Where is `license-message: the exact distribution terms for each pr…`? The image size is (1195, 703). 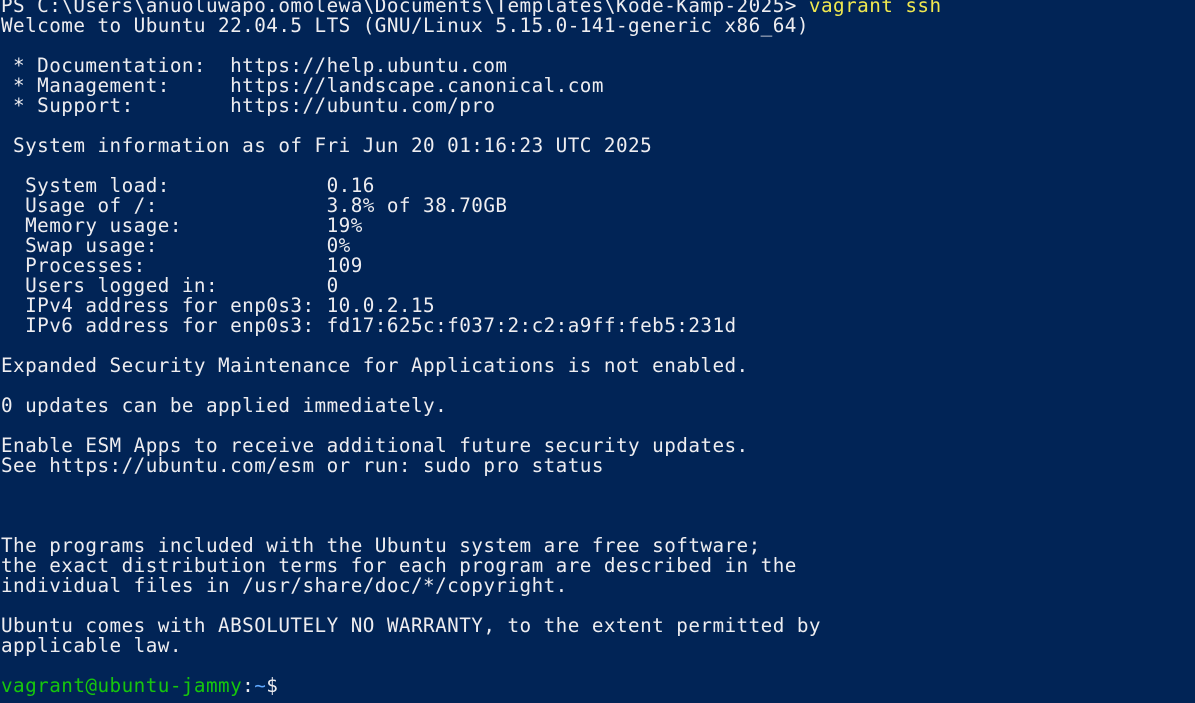
license-message: the exact distribution terms for each pr… is located at coordinates (399, 565).